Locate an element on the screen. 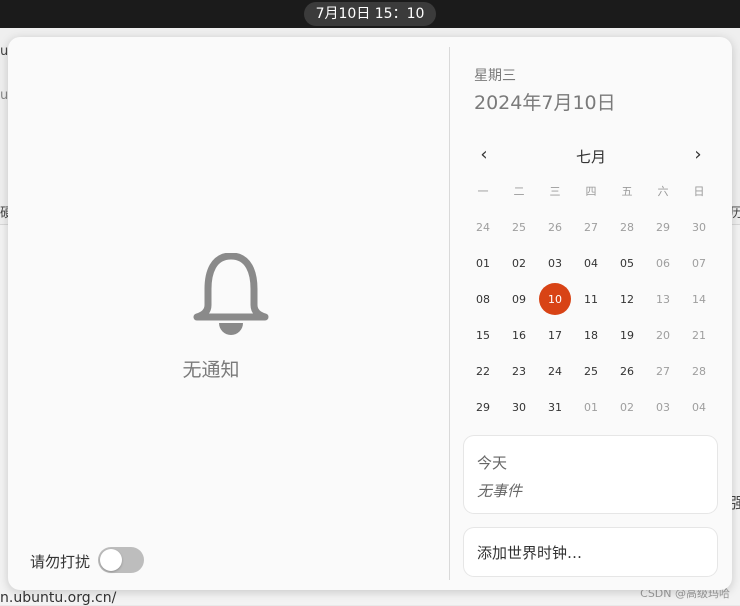  calendar-week-row: 08 09 10 11 12 13 14 is located at coordinates (591, 299).